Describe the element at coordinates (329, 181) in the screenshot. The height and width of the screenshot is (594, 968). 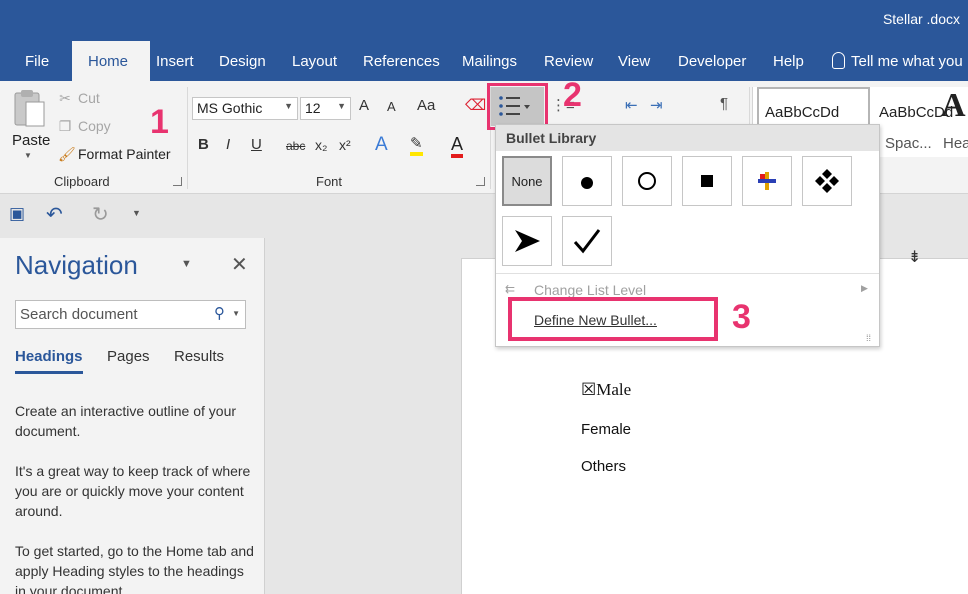
I see `font-group-label: Font` at that location.